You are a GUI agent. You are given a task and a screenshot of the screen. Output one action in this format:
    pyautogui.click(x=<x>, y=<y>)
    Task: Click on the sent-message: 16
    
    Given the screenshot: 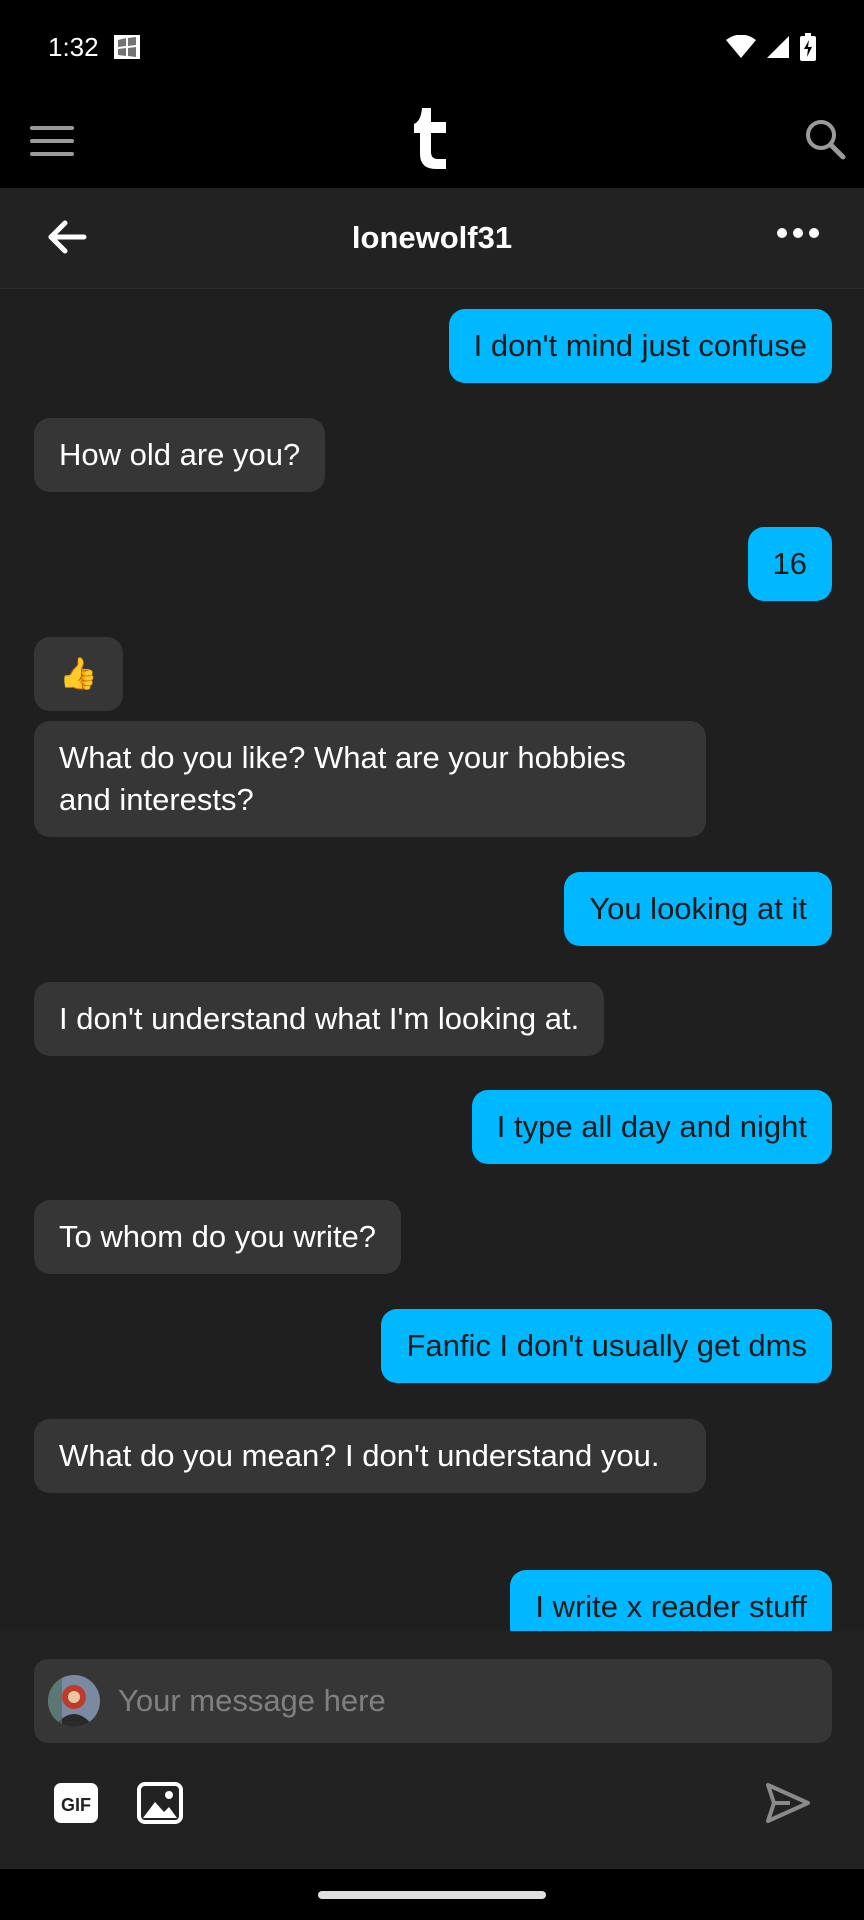 What is the action you would take?
    pyautogui.click(x=789, y=564)
    